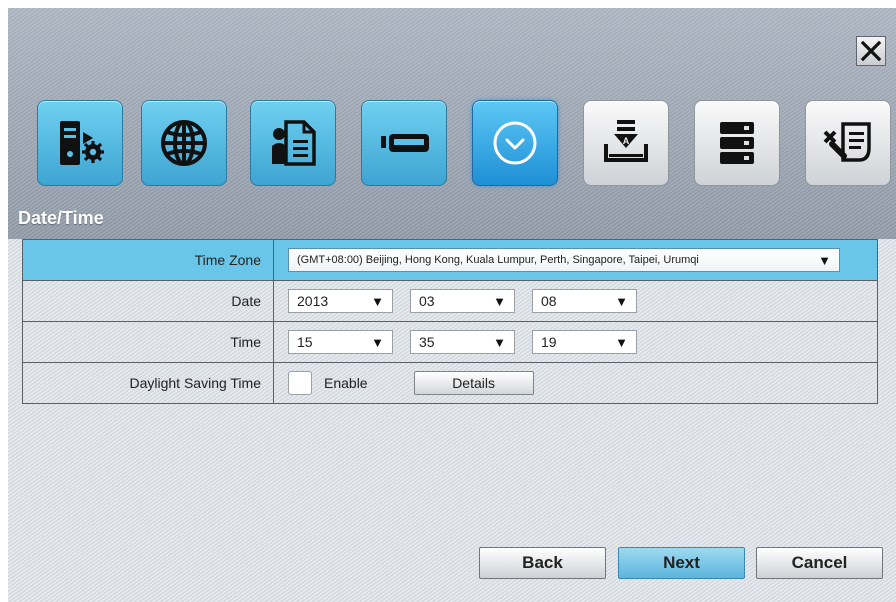 This screenshot has width=896, height=602. I want to click on minute-value: 35, so click(427, 342).